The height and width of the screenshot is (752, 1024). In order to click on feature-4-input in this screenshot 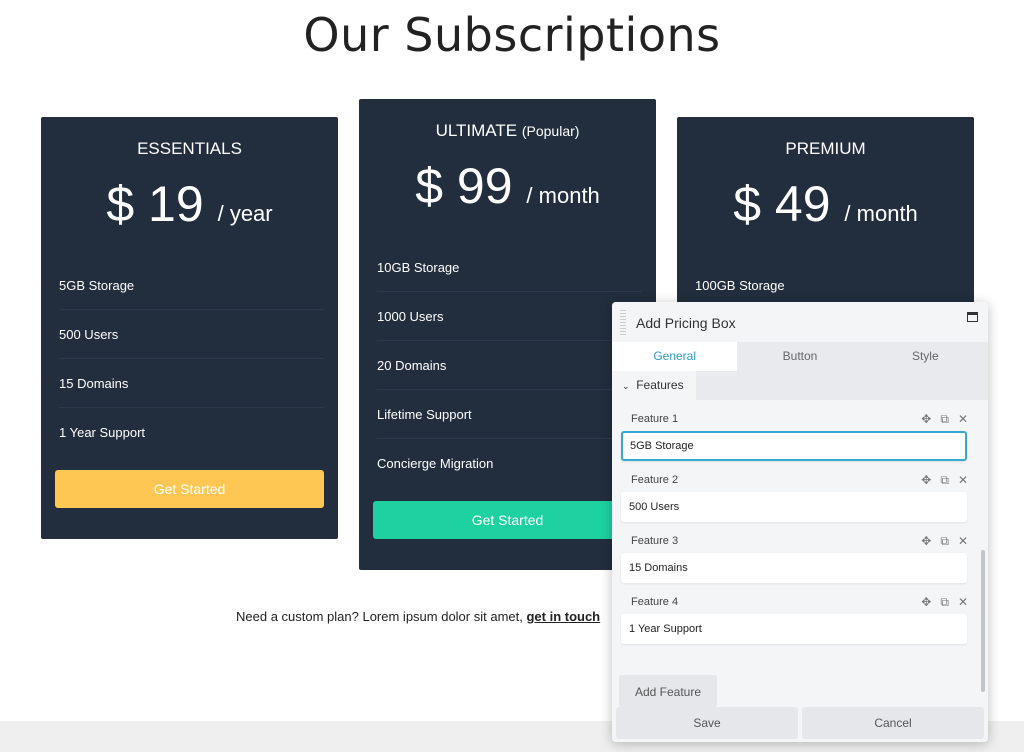, I will do `click(794, 629)`.